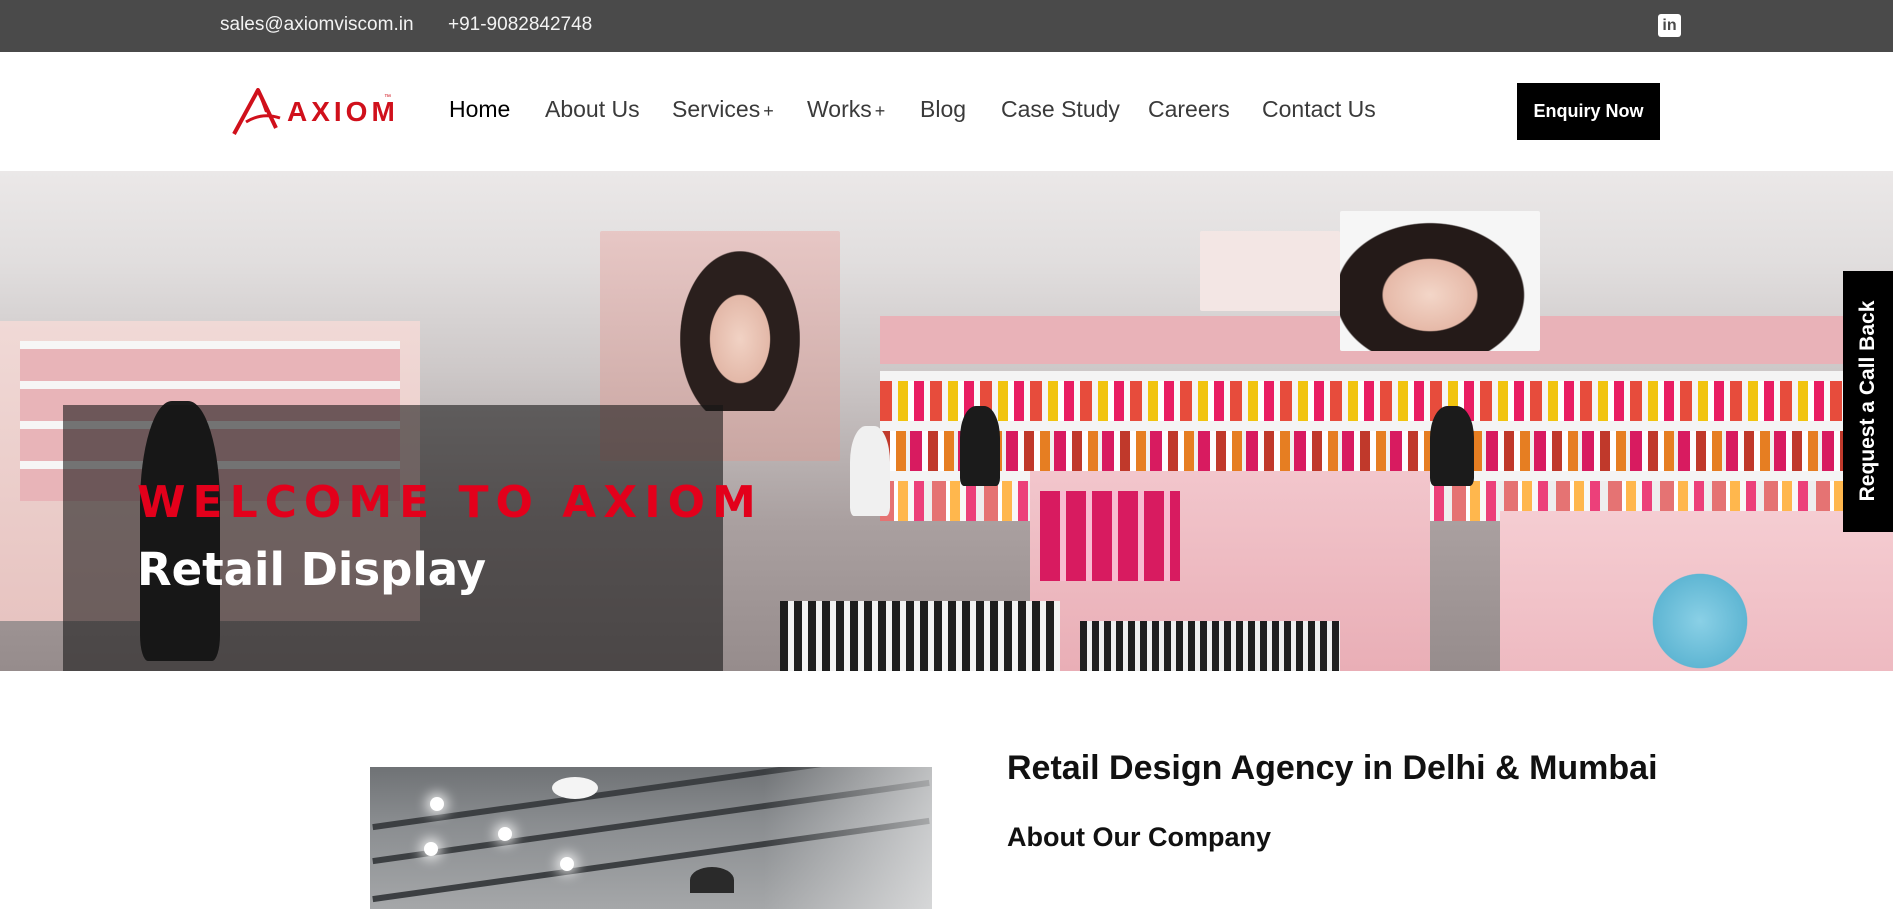 Image resolution: width=1893 pixels, height=909 pixels. I want to click on hero-photo-round-decal, so click(1700, 621).